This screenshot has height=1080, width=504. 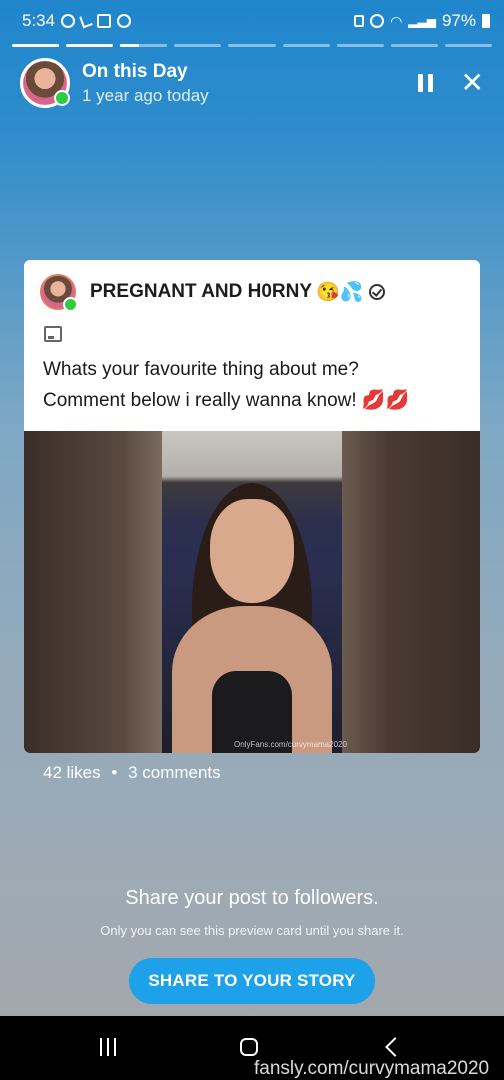 I want to click on story-subtitle: 1 year ago today, so click(x=145, y=95).